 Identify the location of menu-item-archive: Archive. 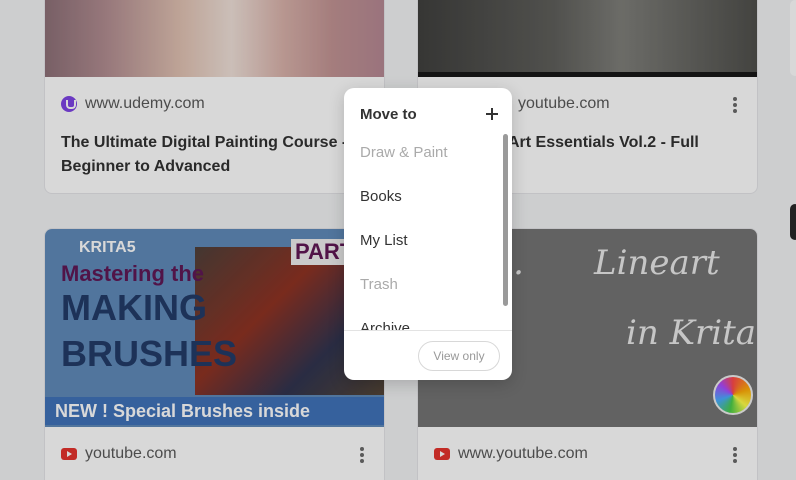
(422, 319).